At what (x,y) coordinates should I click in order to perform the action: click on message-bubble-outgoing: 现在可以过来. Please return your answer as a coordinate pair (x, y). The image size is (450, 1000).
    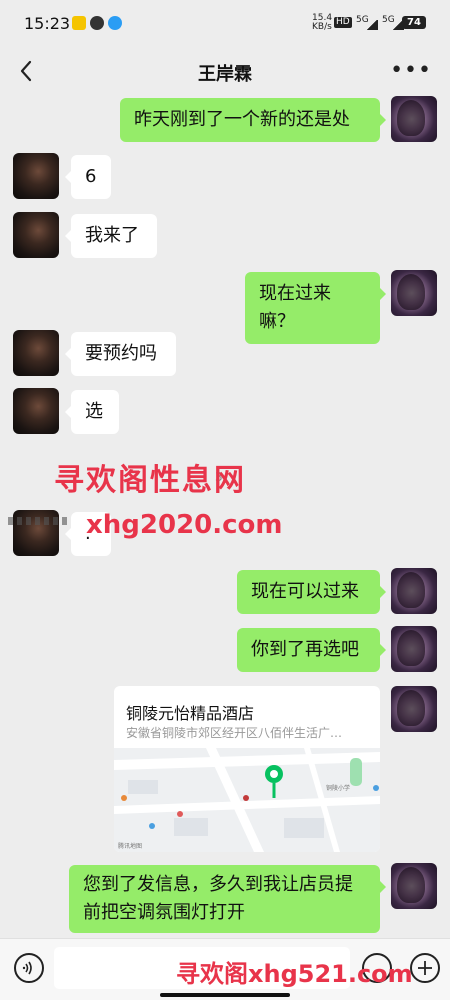
    Looking at the image, I should click on (311, 592).